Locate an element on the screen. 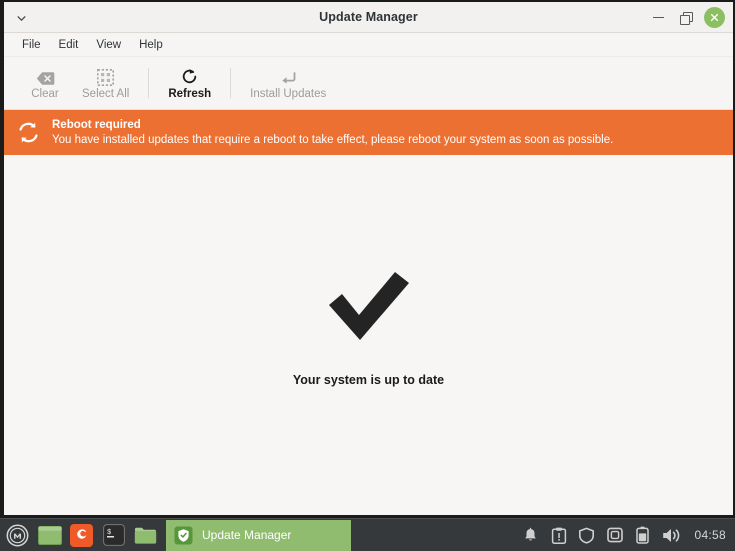  toolbar: Clear Select All Refresh Install Updates is located at coordinates (368, 83).